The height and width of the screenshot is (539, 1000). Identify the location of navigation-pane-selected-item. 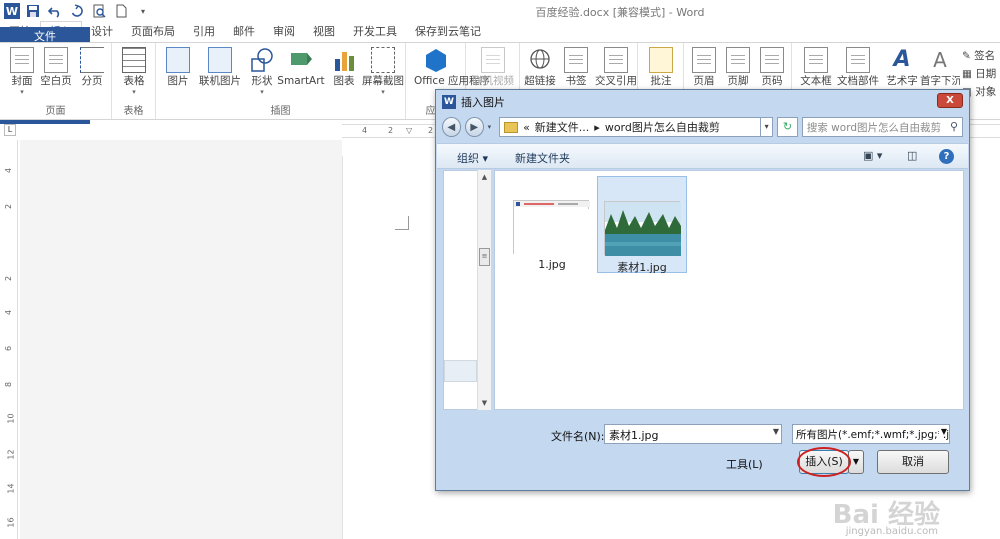
(460, 371).